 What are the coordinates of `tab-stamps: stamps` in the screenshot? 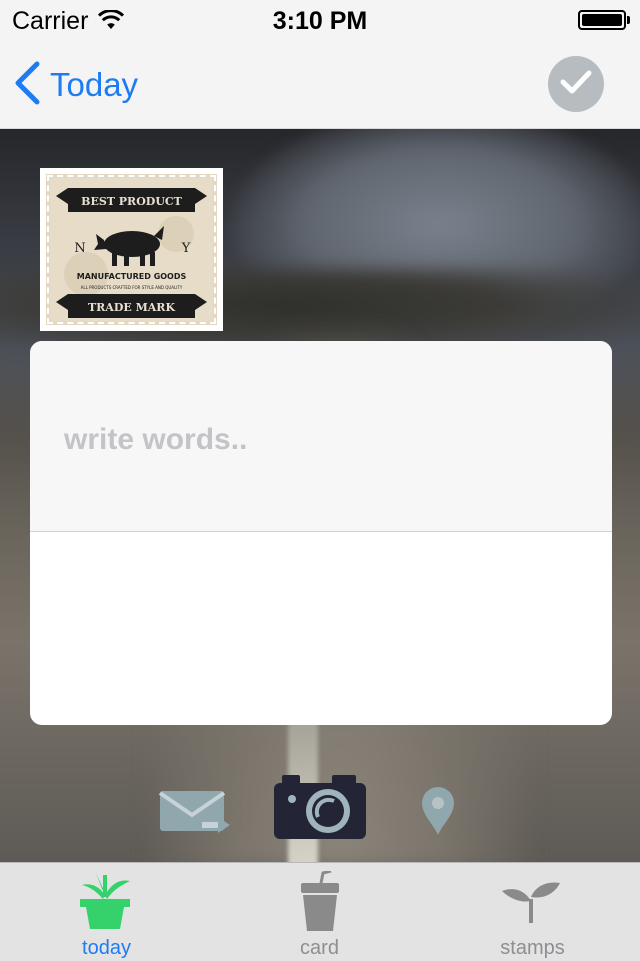 It's located at (532, 912).